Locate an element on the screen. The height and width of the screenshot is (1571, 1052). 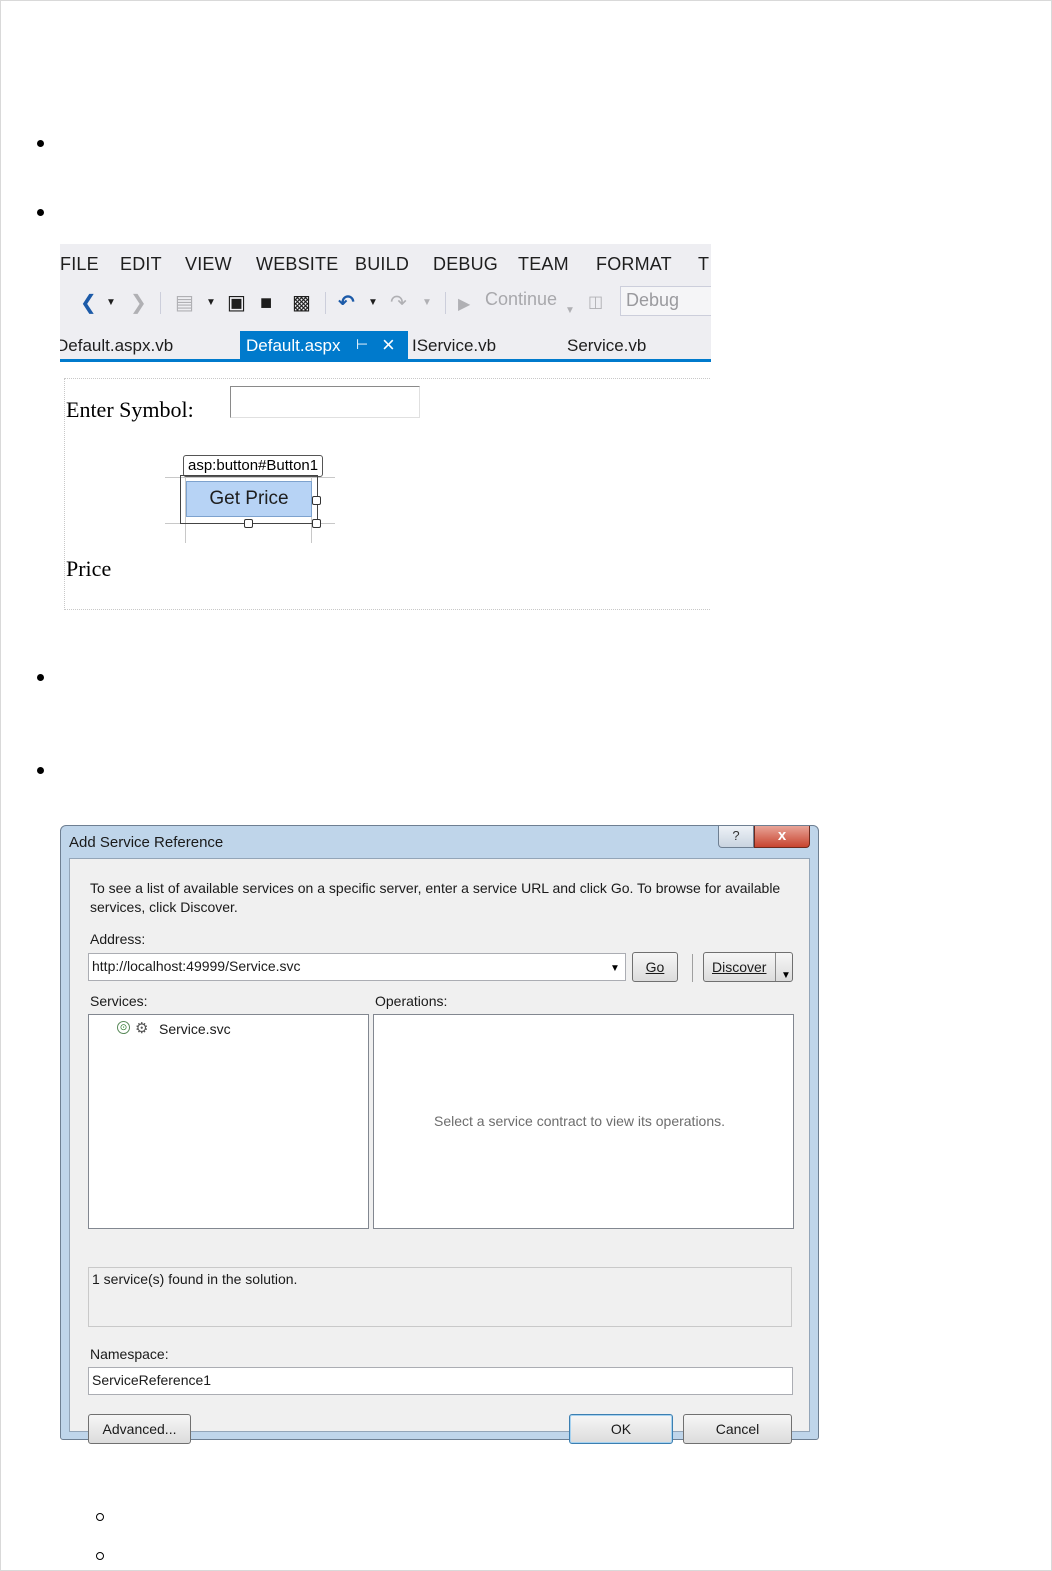
symbol-textbox is located at coordinates (325, 402).